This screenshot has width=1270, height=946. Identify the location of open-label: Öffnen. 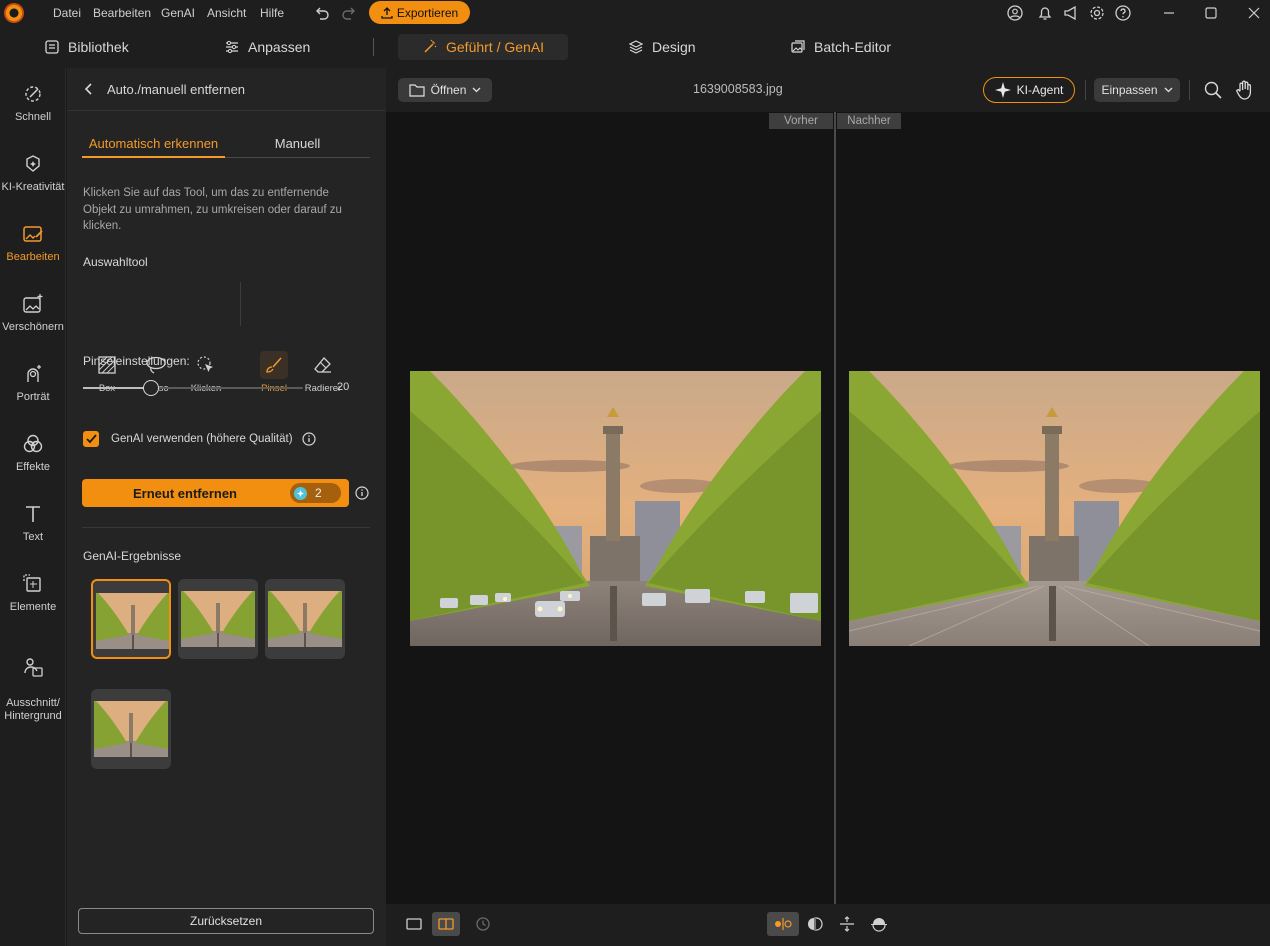
(448, 90).